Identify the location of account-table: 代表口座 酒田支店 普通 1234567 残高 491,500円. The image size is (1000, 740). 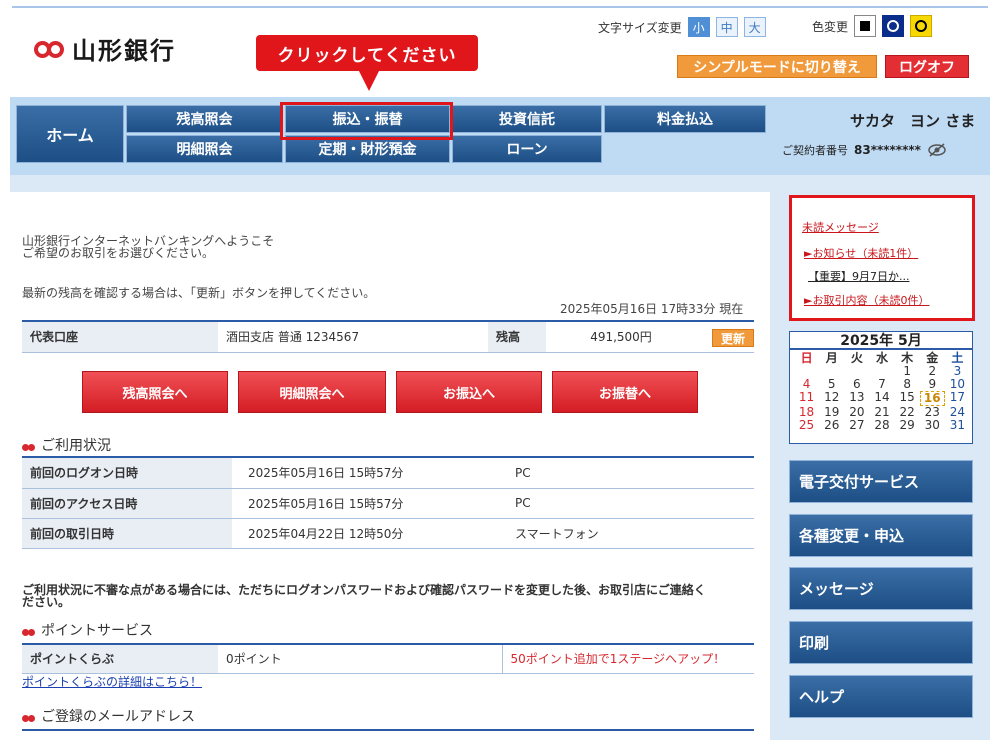
(388, 337).